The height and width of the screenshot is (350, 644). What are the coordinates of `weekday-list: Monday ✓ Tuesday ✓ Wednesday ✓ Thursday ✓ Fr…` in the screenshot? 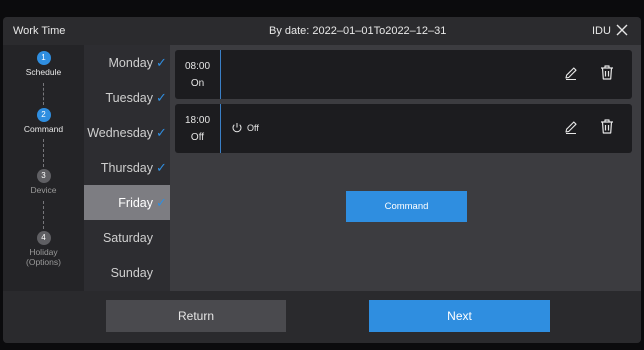 It's located at (127, 168).